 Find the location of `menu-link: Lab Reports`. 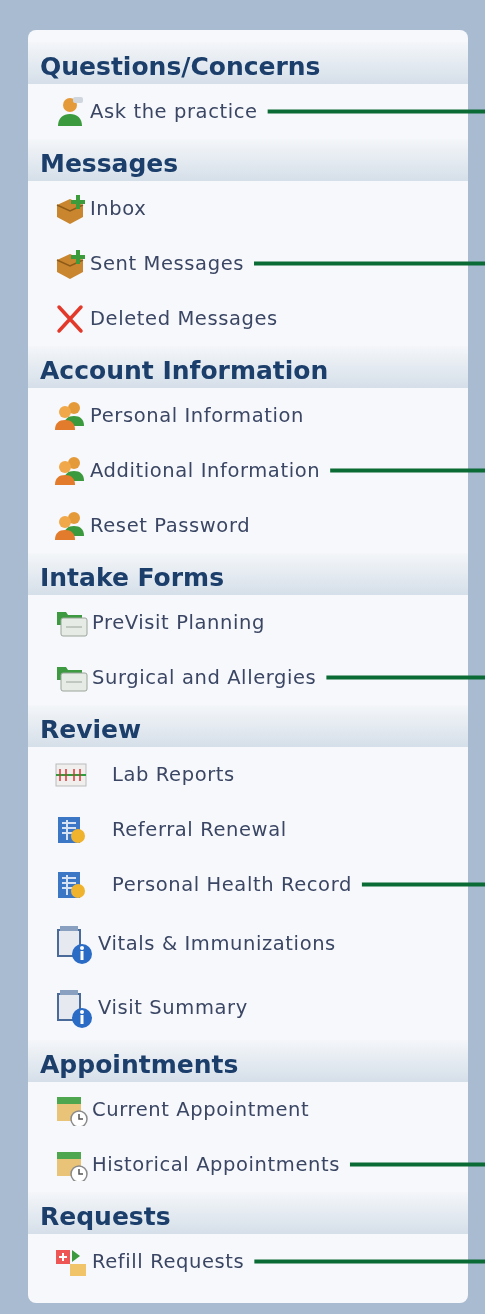

menu-link: Lab Reports is located at coordinates (173, 774).